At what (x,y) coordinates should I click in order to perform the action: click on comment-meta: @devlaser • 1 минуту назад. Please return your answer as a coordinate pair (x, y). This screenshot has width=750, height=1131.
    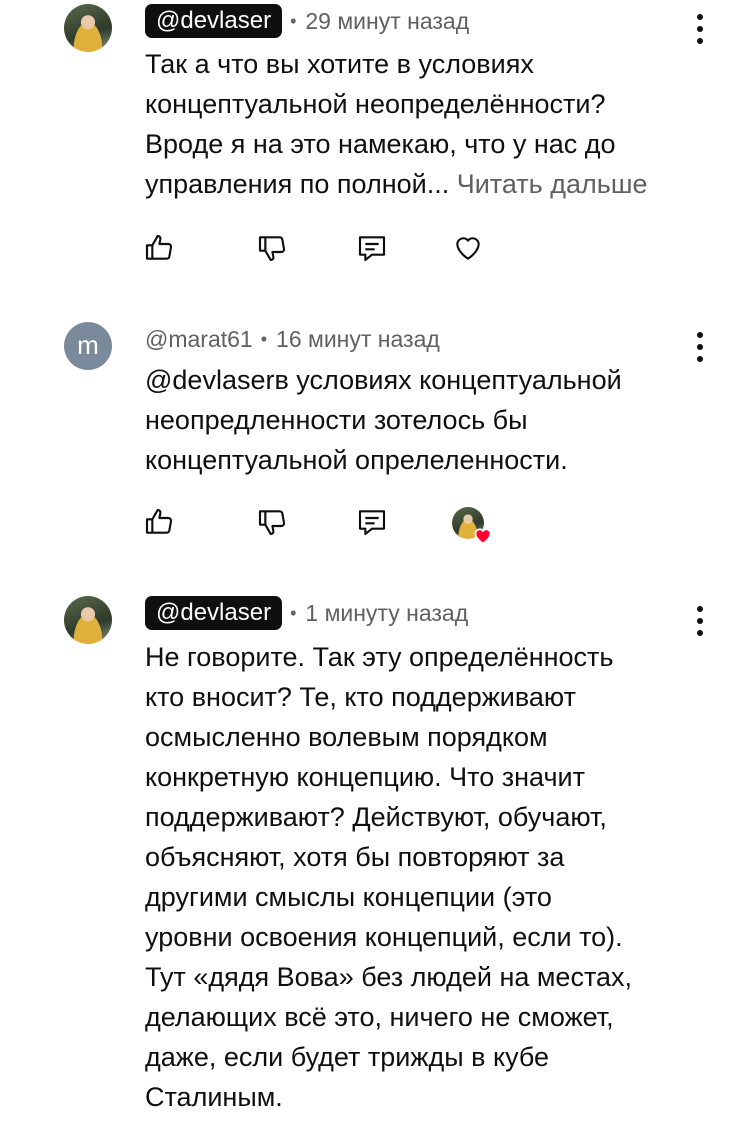
    Looking at the image, I should click on (306, 613).